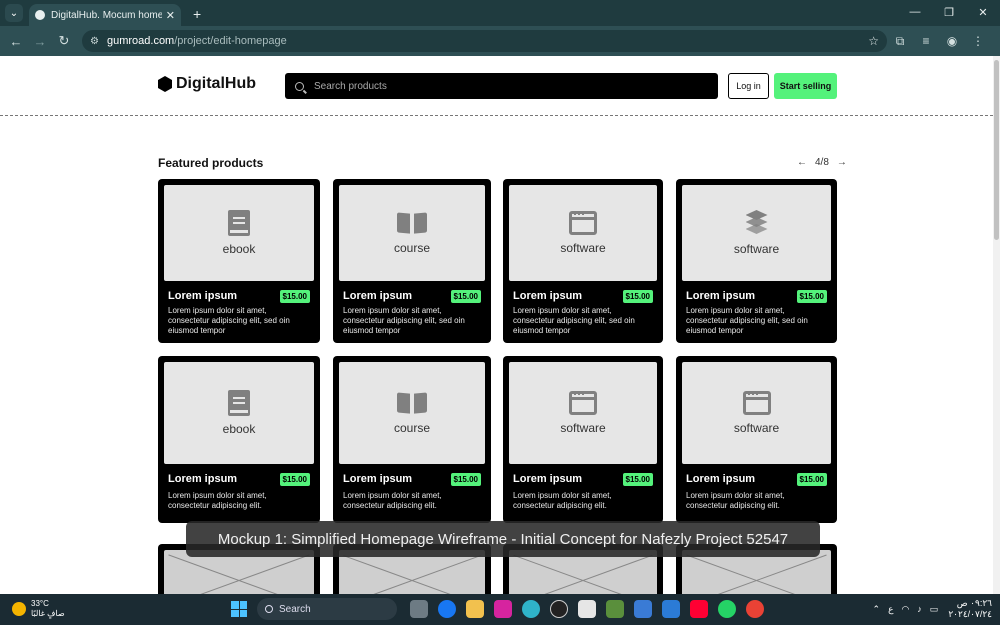  What do you see at coordinates (983, 12) in the screenshot?
I see `close-window-icon: ✕` at bounding box center [983, 12].